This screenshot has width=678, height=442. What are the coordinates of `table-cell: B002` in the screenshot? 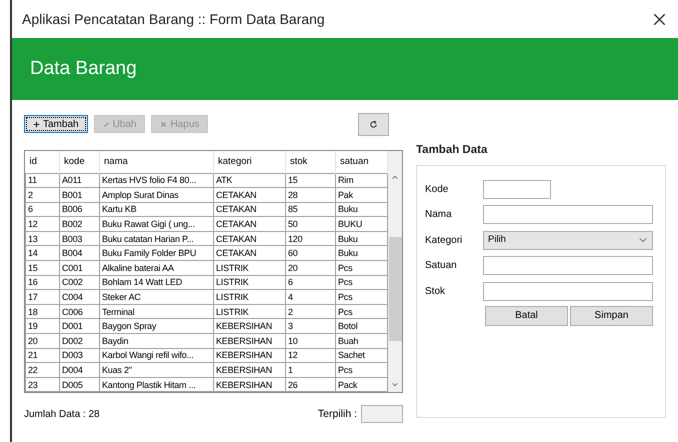 It's located at (80, 224).